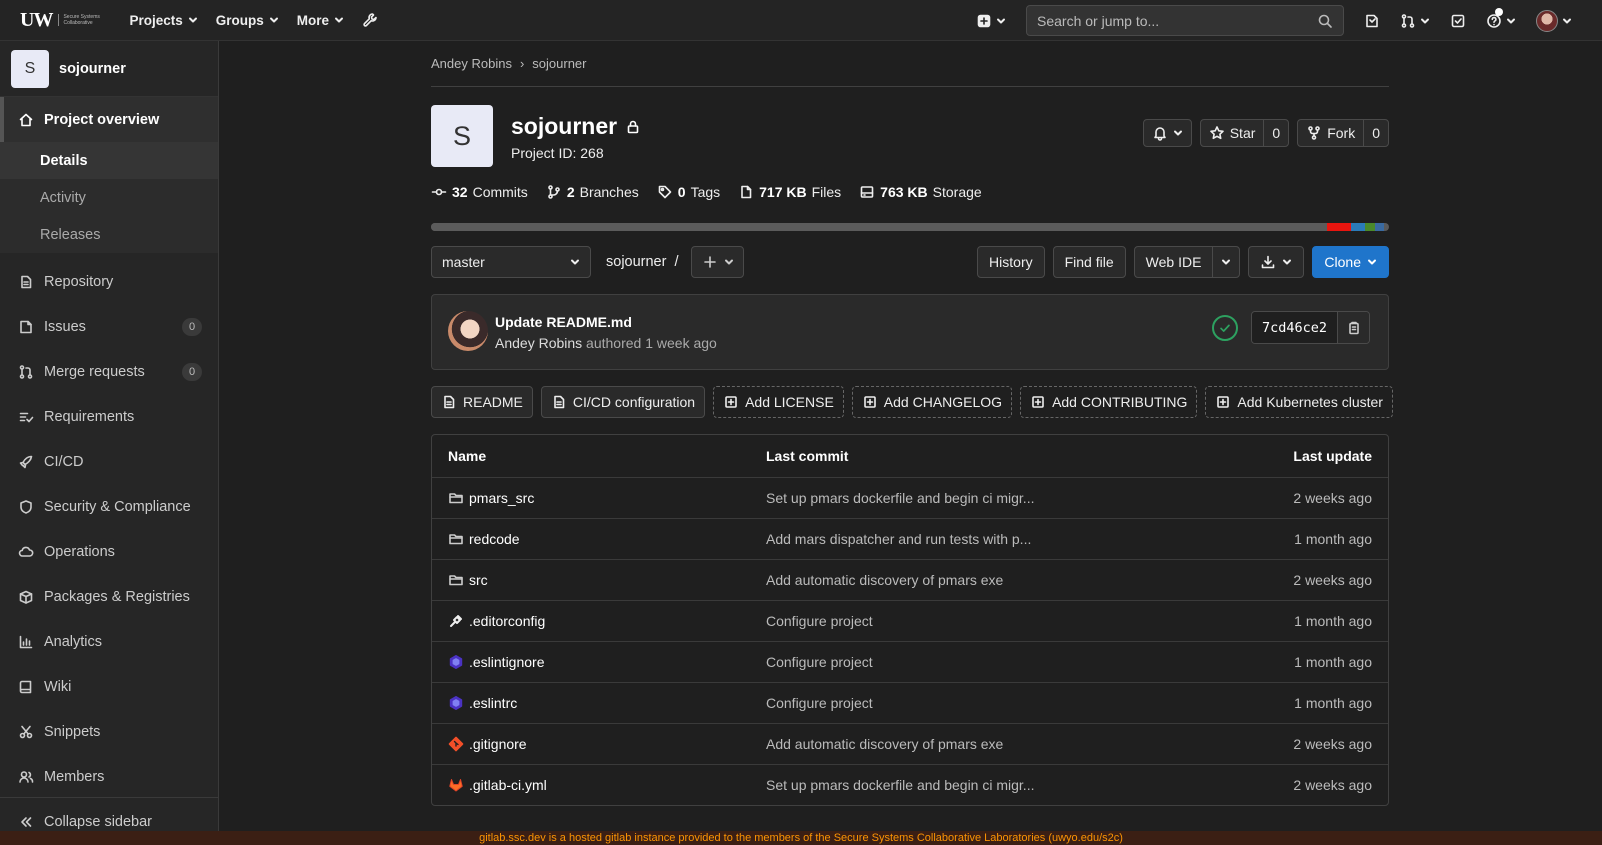 The image size is (1602, 845). What do you see at coordinates (607, 744) in the screenshot?
I see `file-name-cell: .gitignore` at bounding box center [607, 744].